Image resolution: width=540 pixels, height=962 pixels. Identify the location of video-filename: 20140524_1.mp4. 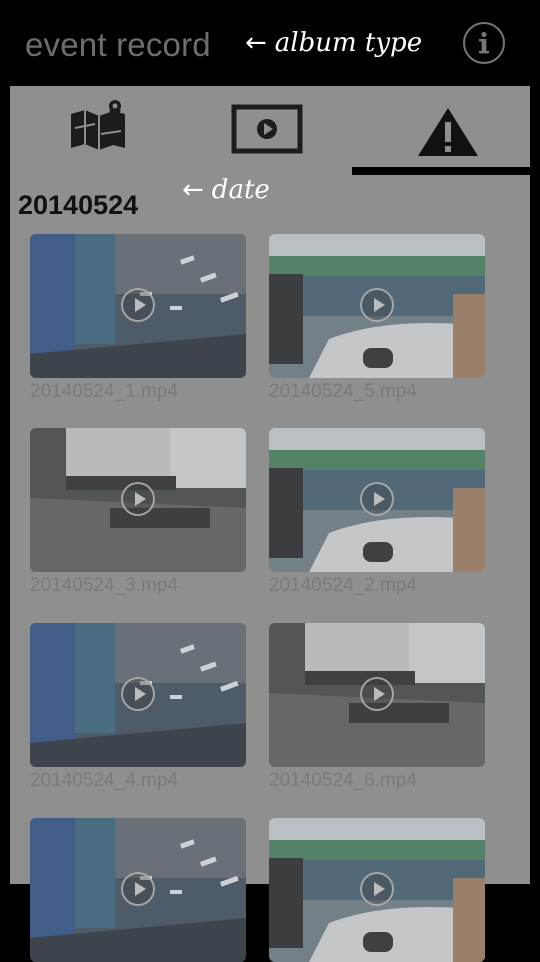
(104, 391).